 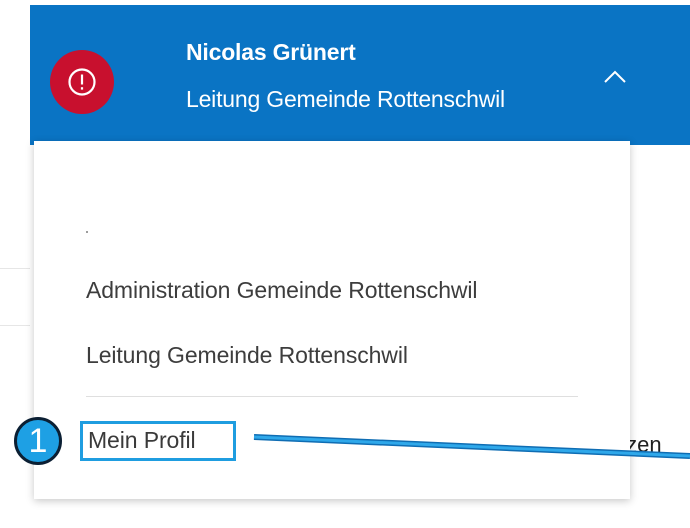 I want to click on alert-icon-glyph, so click(x=82, y=82).